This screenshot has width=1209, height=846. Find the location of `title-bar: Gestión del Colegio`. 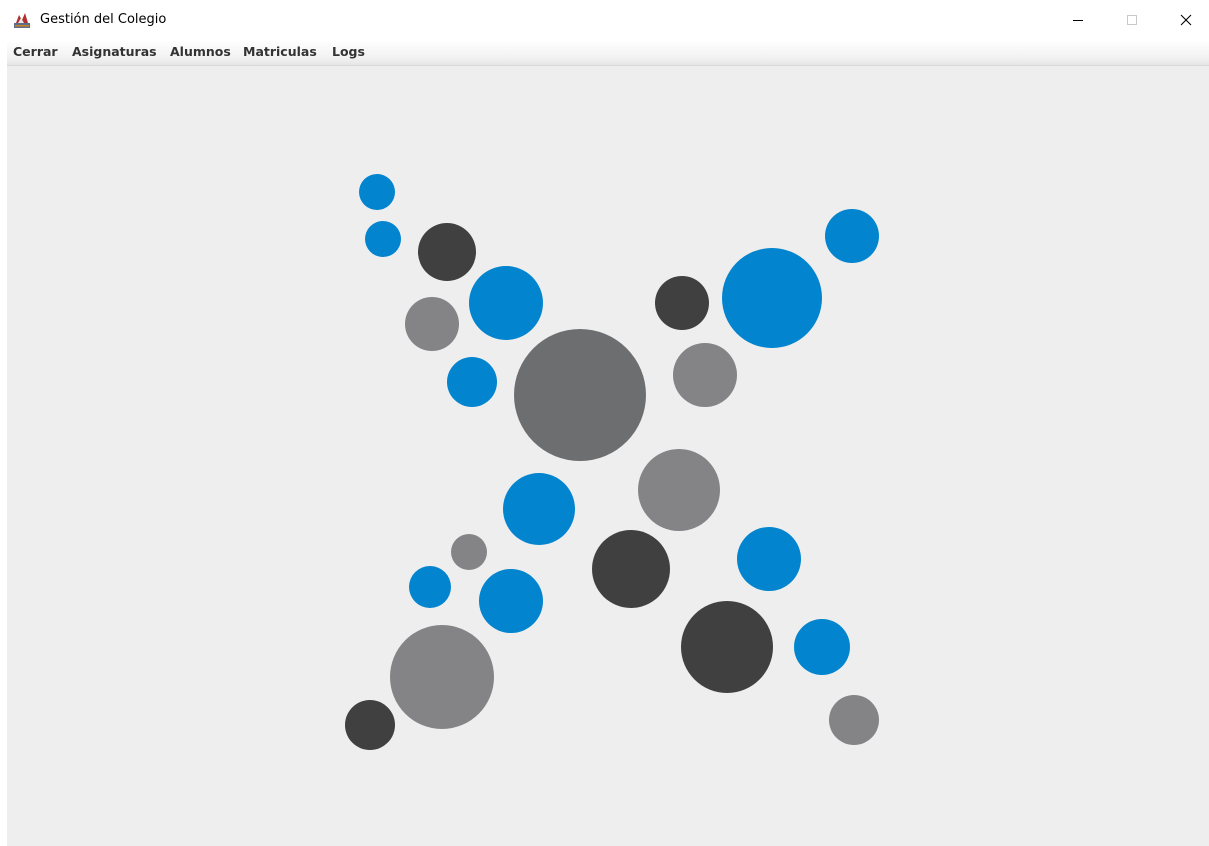

title-bar: Gestión del Colegio is located at coordinates (604, 20).